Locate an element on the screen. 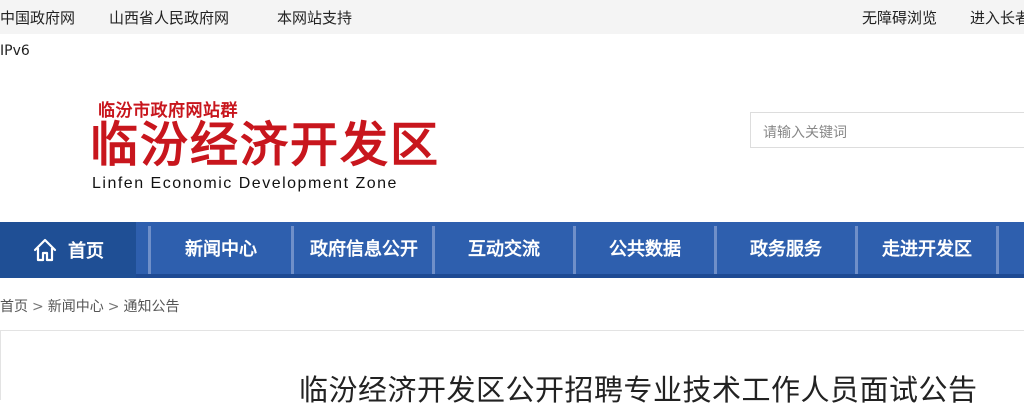  nav-item-about-zone: 走进开发区 is located at coordinates (927, 248).